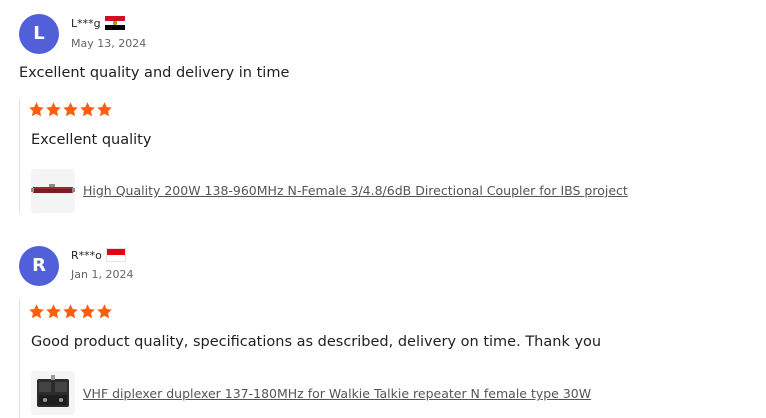 The image size is (766, 418). Describe the element at coordinates (39, 34) in the screenshot. I see `avatar: L` at that location.